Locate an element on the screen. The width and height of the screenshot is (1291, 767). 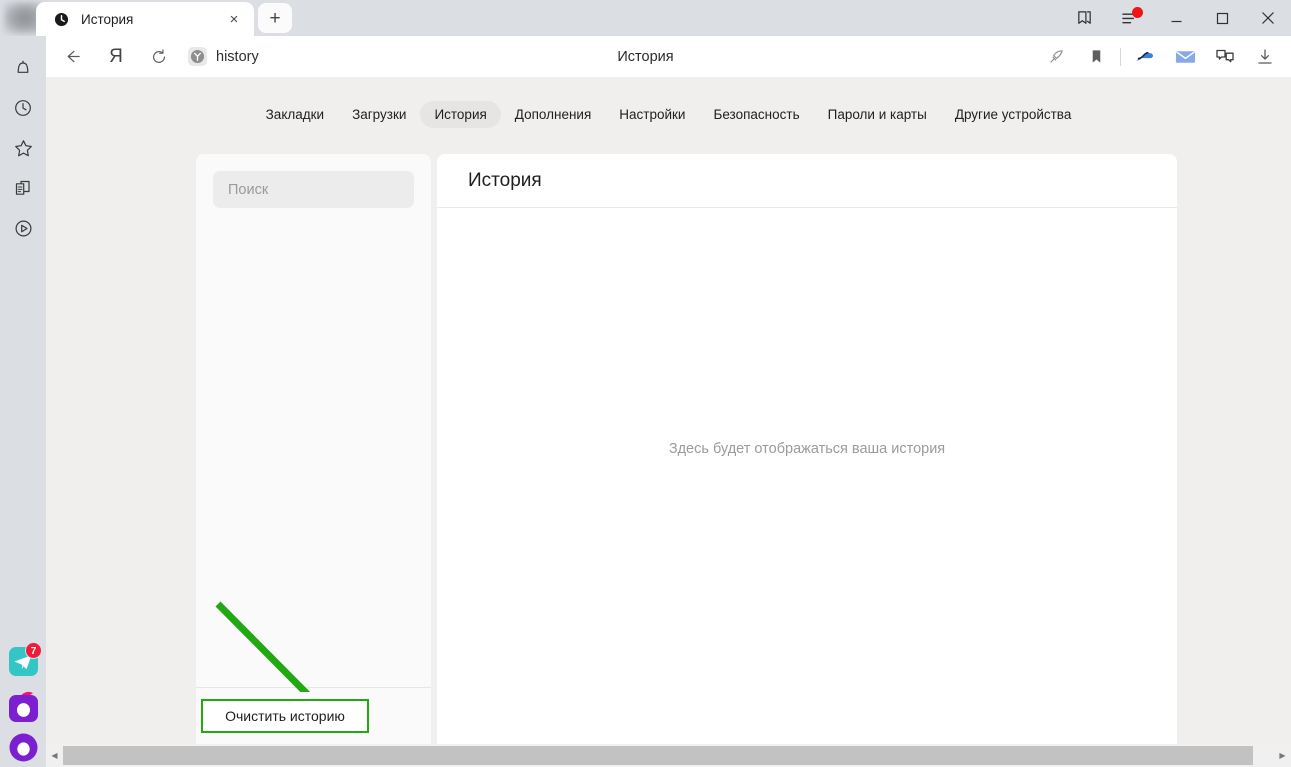
viber-round-icon is located at coordinates (23, 747).